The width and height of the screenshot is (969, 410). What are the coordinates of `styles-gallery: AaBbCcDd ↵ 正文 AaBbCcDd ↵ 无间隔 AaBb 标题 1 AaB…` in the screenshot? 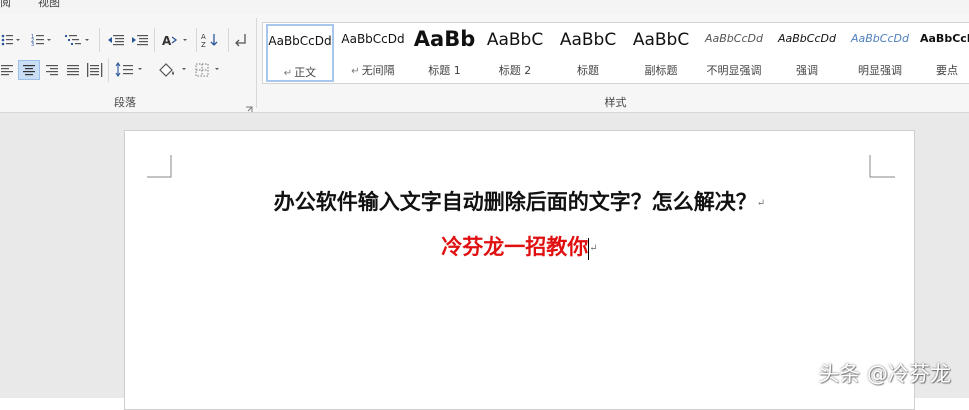 It's located at (615, 53).